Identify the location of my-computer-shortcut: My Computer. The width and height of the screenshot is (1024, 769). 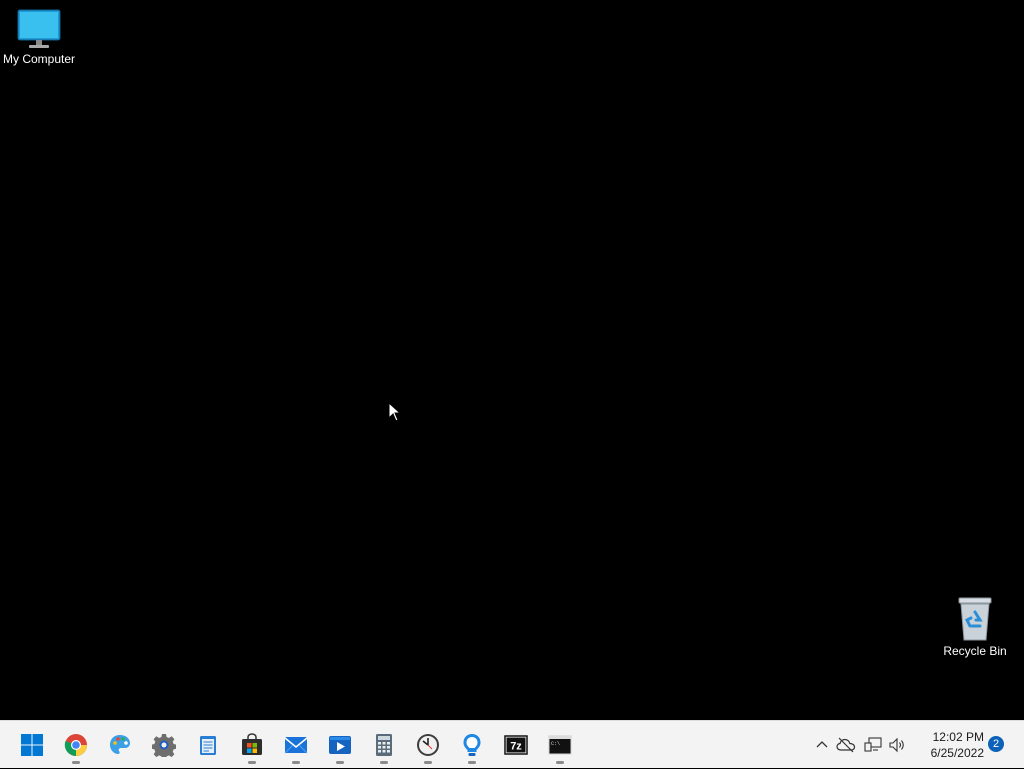
(39, 37).